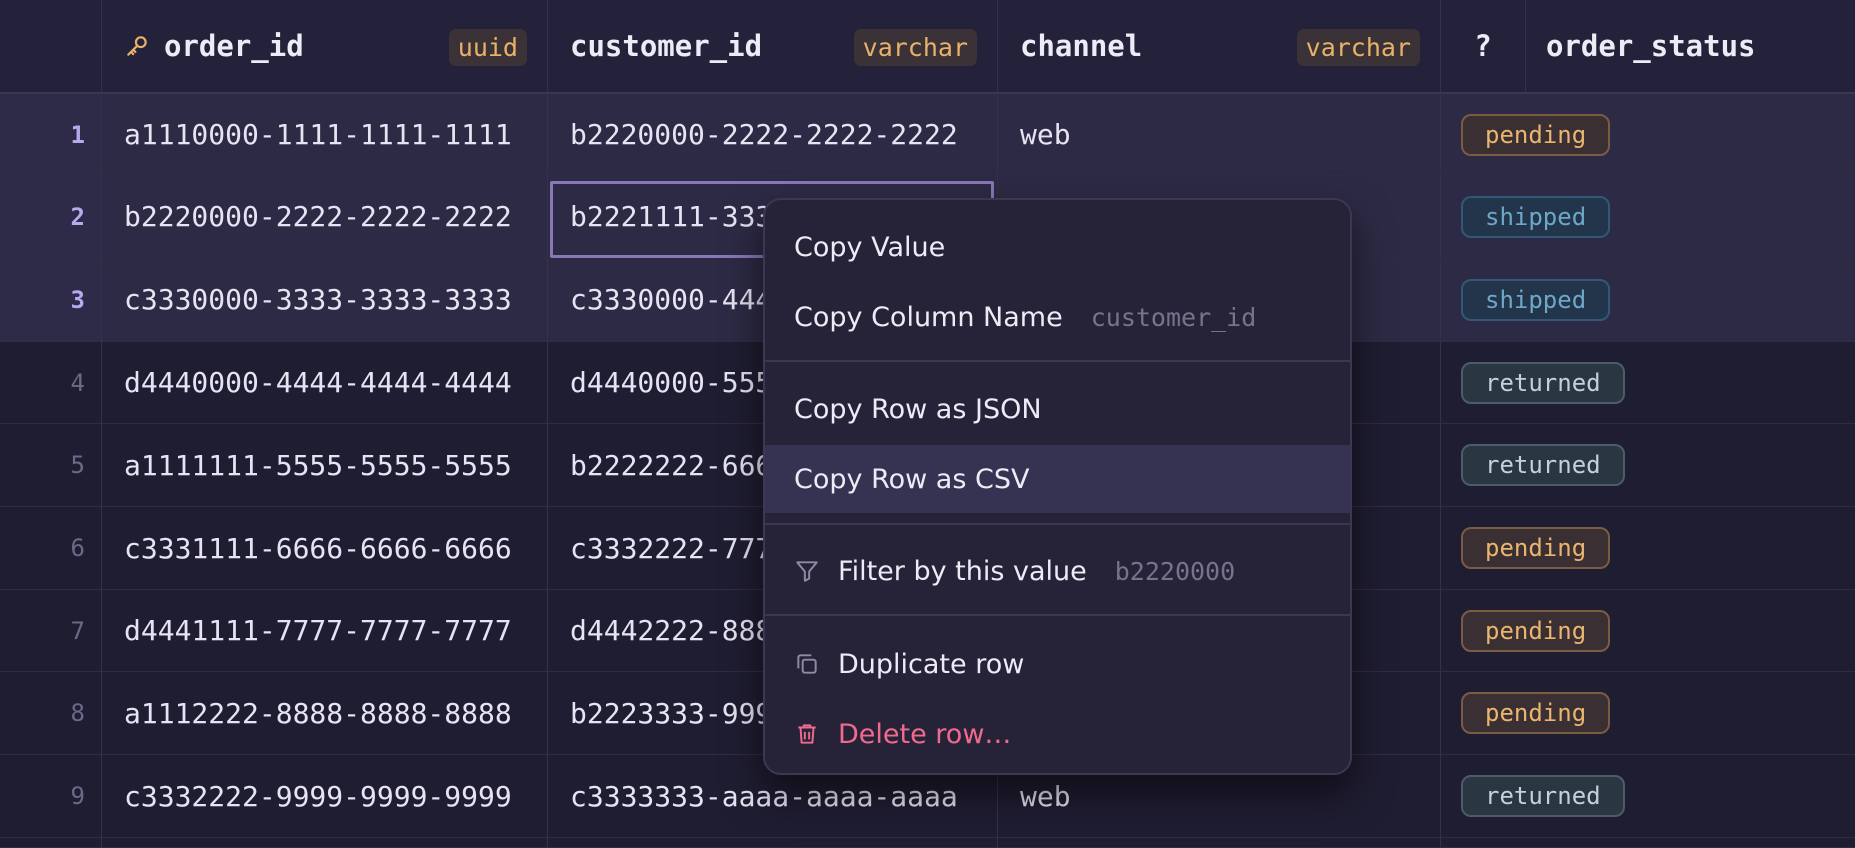 Image resolution: width=1855 pixels, height=848 pixels. Describe the element at coordinates (773, 47) in the screenshot. I see `column-header-customer-id: customer_id varchar` at that location.